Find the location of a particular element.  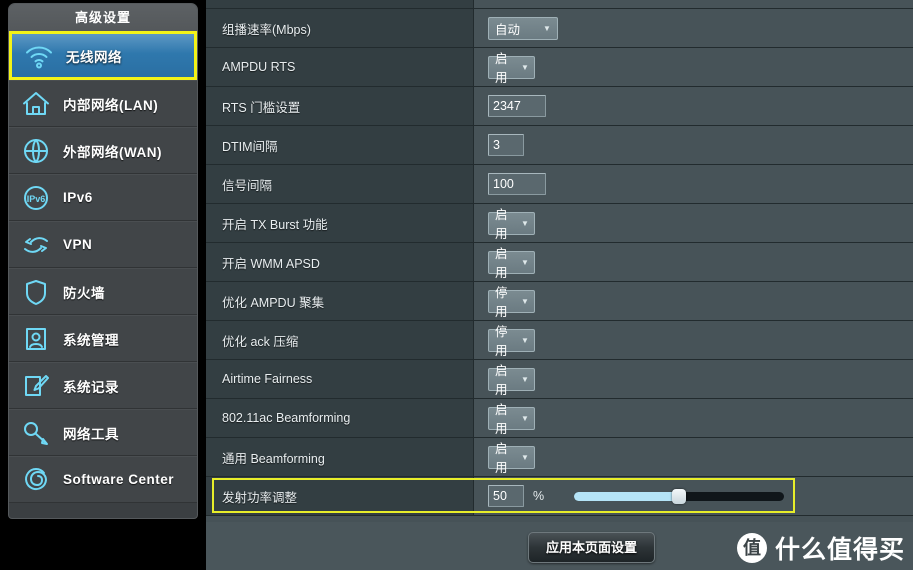

setting-label: 组播速率(Mbps) is located at coordinates (340, 28).